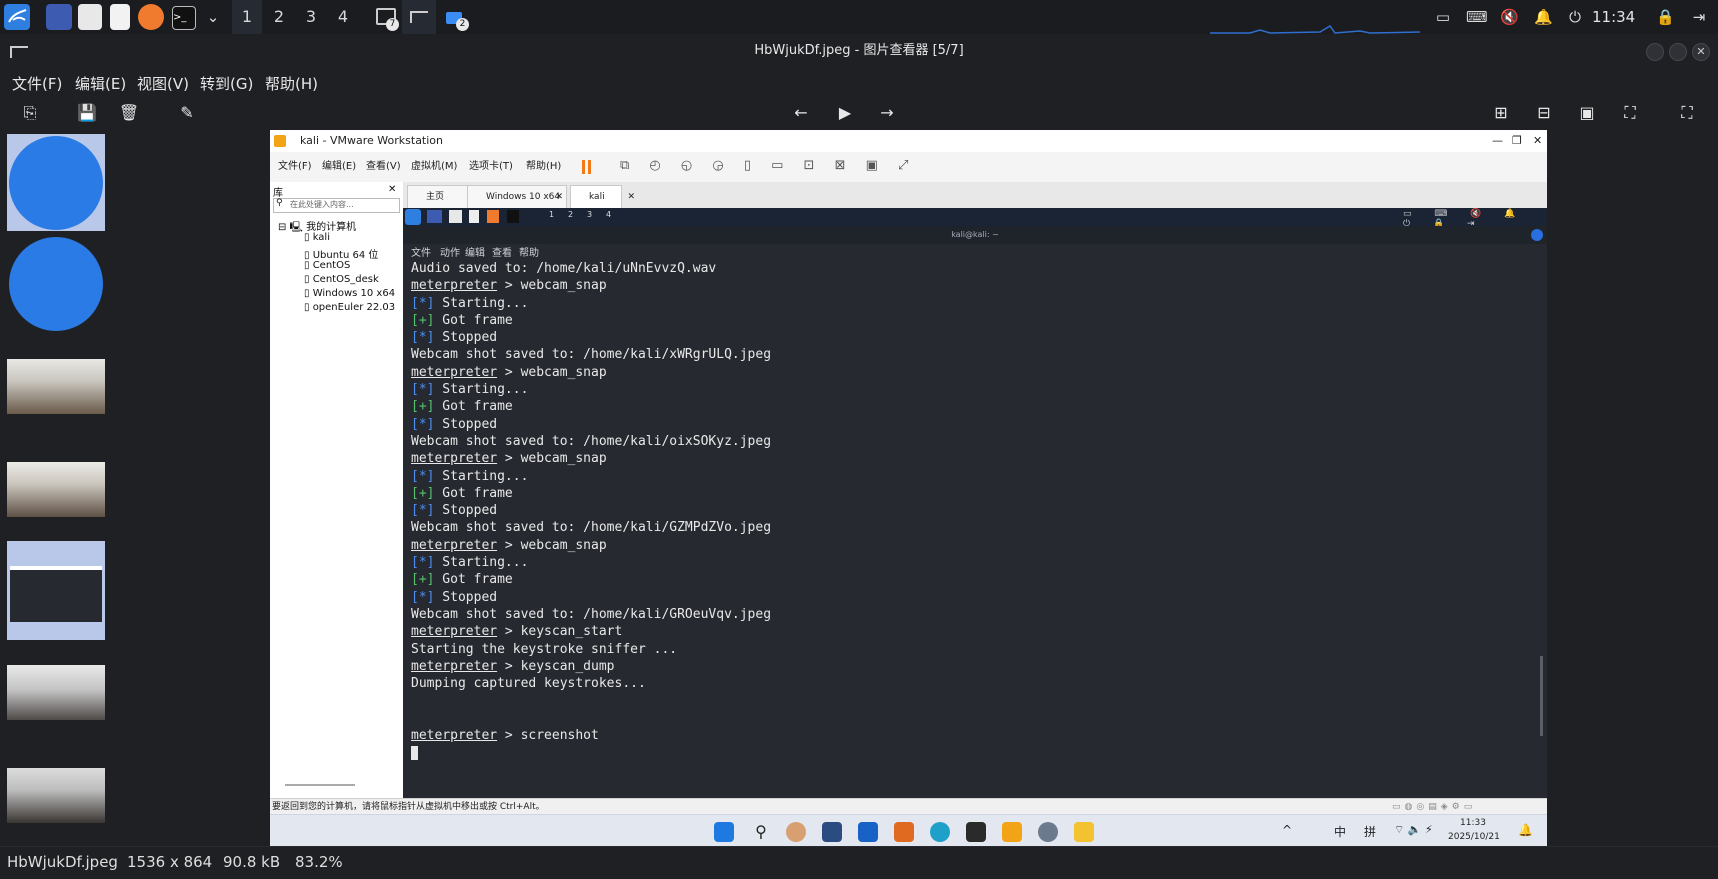  What do you see at coordinates (339, 167) in the screenshot?
I see `vm-menu-edit: 编辑(E)` at bounding box center [339, 167].